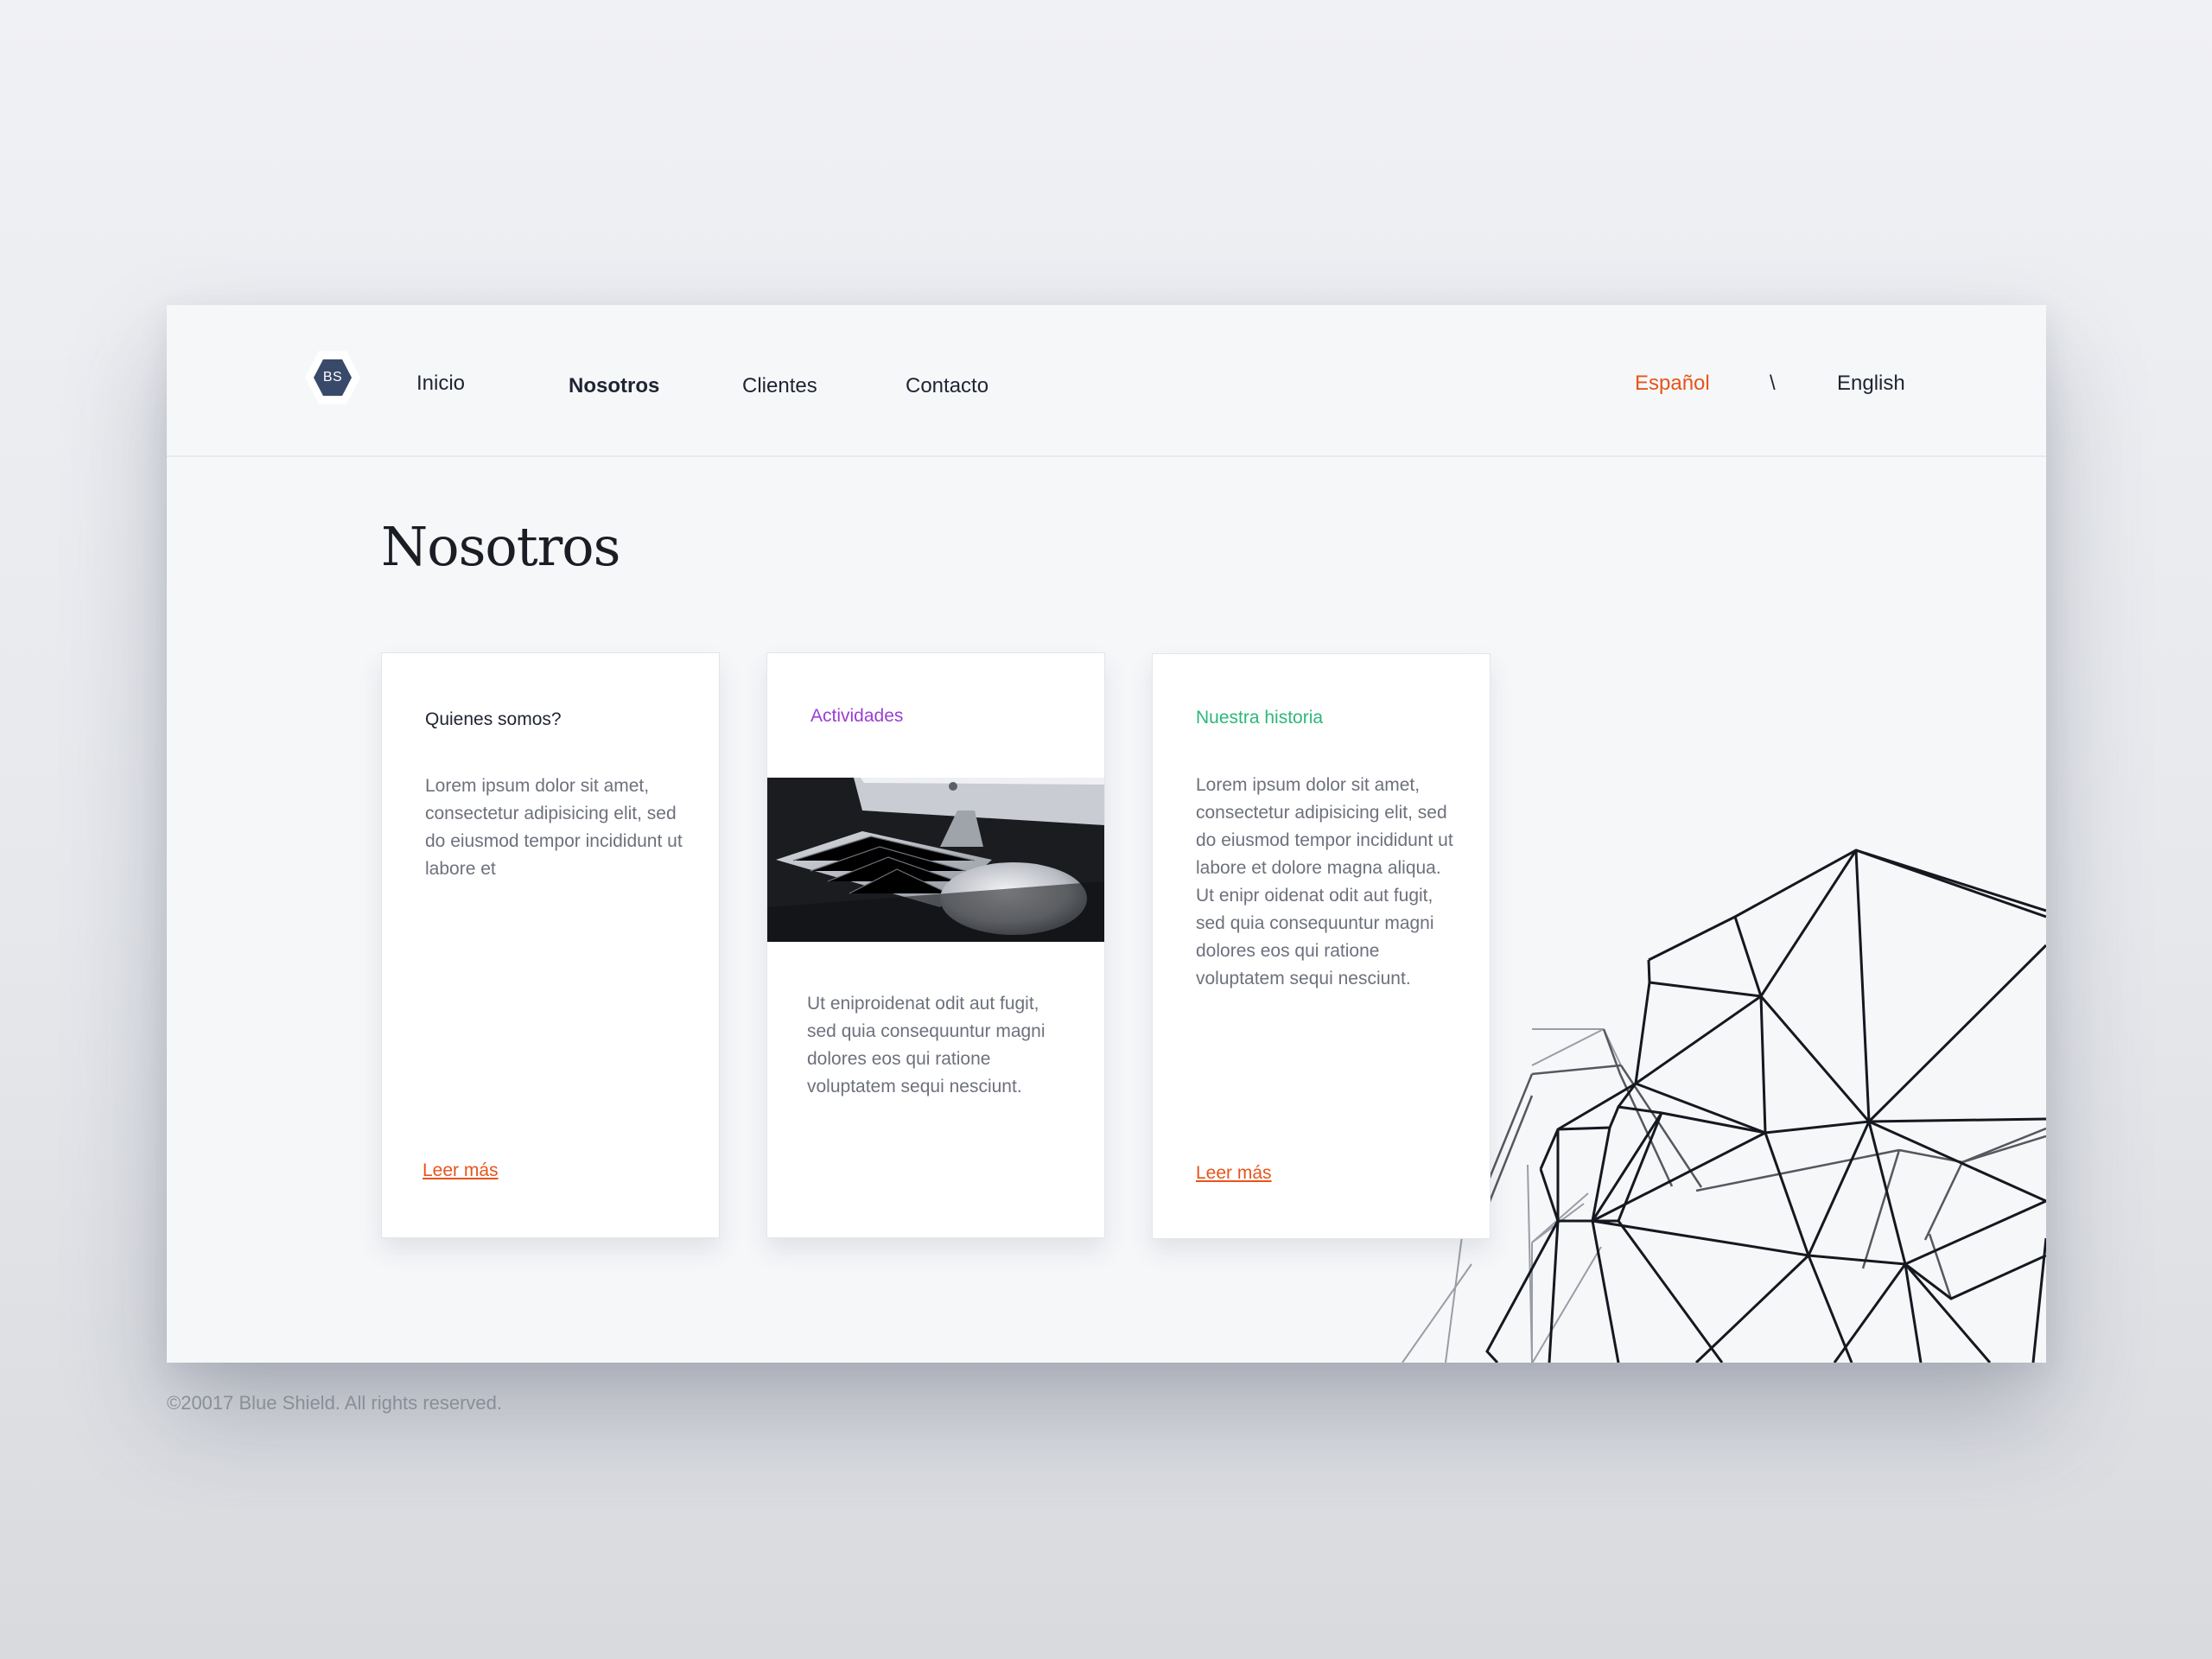  I want to click on footer-copyright: ©20017 Blue Shield. All rights reserved., so click(334, 1403).